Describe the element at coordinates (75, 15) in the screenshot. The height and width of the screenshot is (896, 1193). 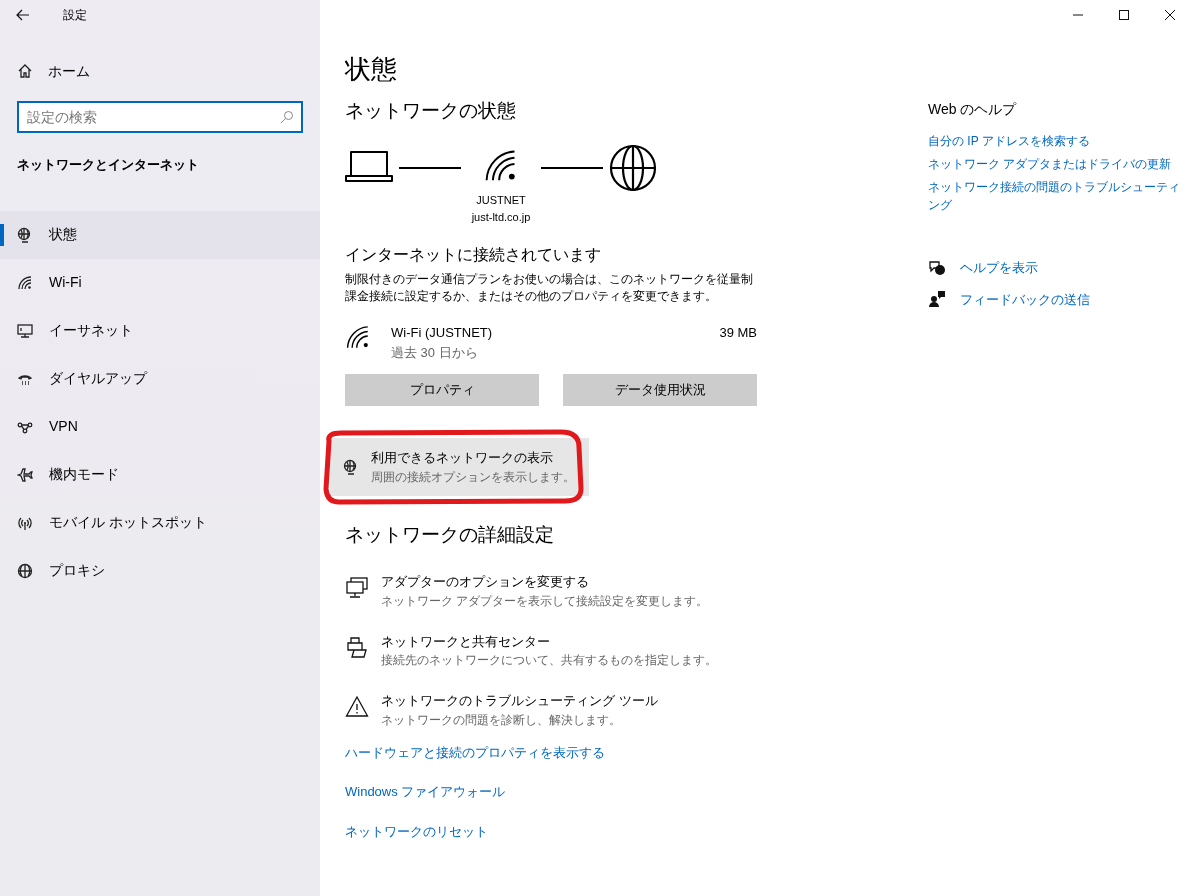
I see `window-title: 設定` at that location.